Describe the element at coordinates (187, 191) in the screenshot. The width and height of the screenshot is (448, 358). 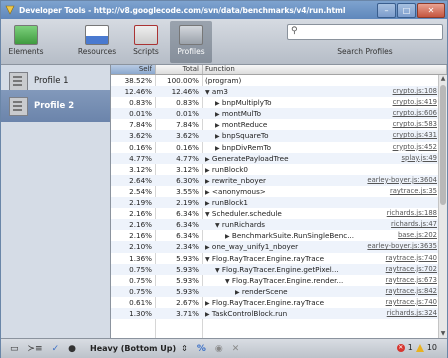
I see `cell-total: 3.55%` at that location.